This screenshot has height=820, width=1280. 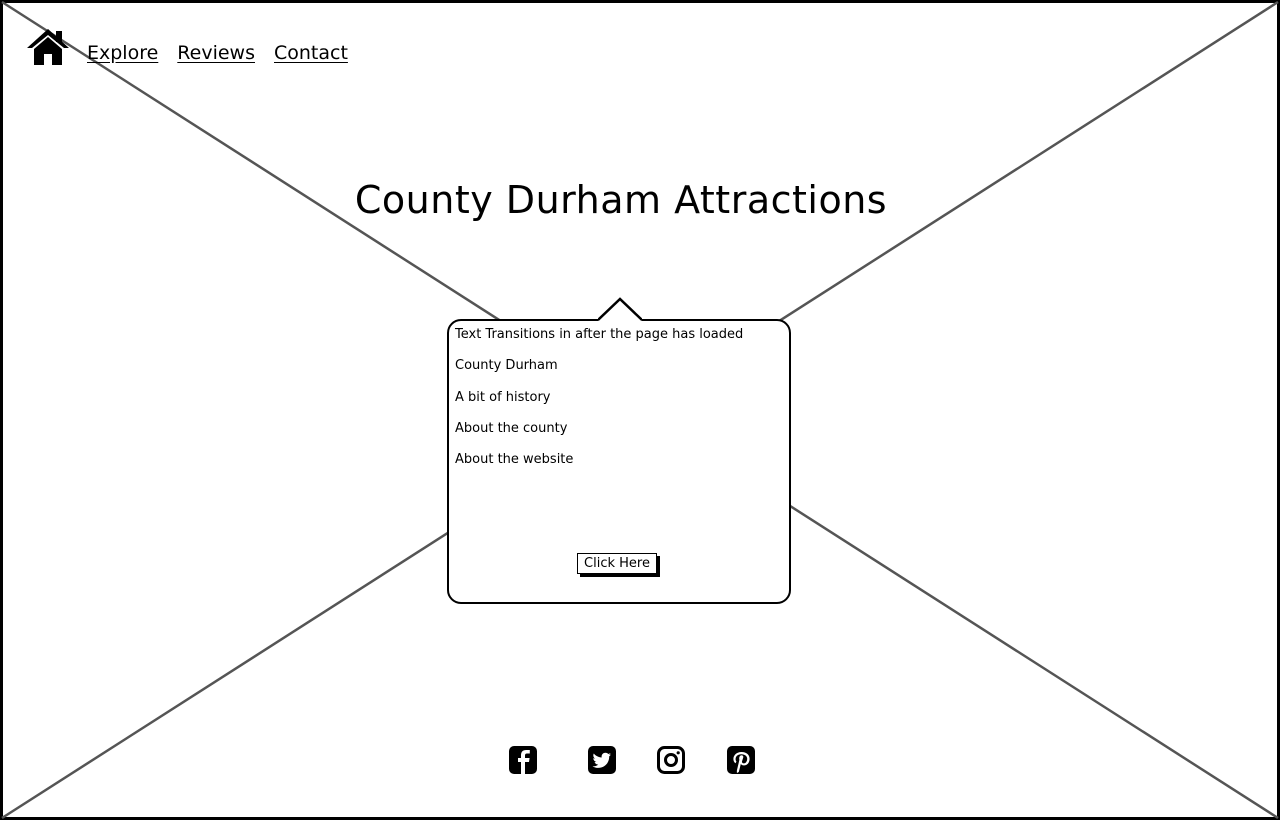 I want to click on popover-line-history: A bit of history, so click(x=503, y=397).